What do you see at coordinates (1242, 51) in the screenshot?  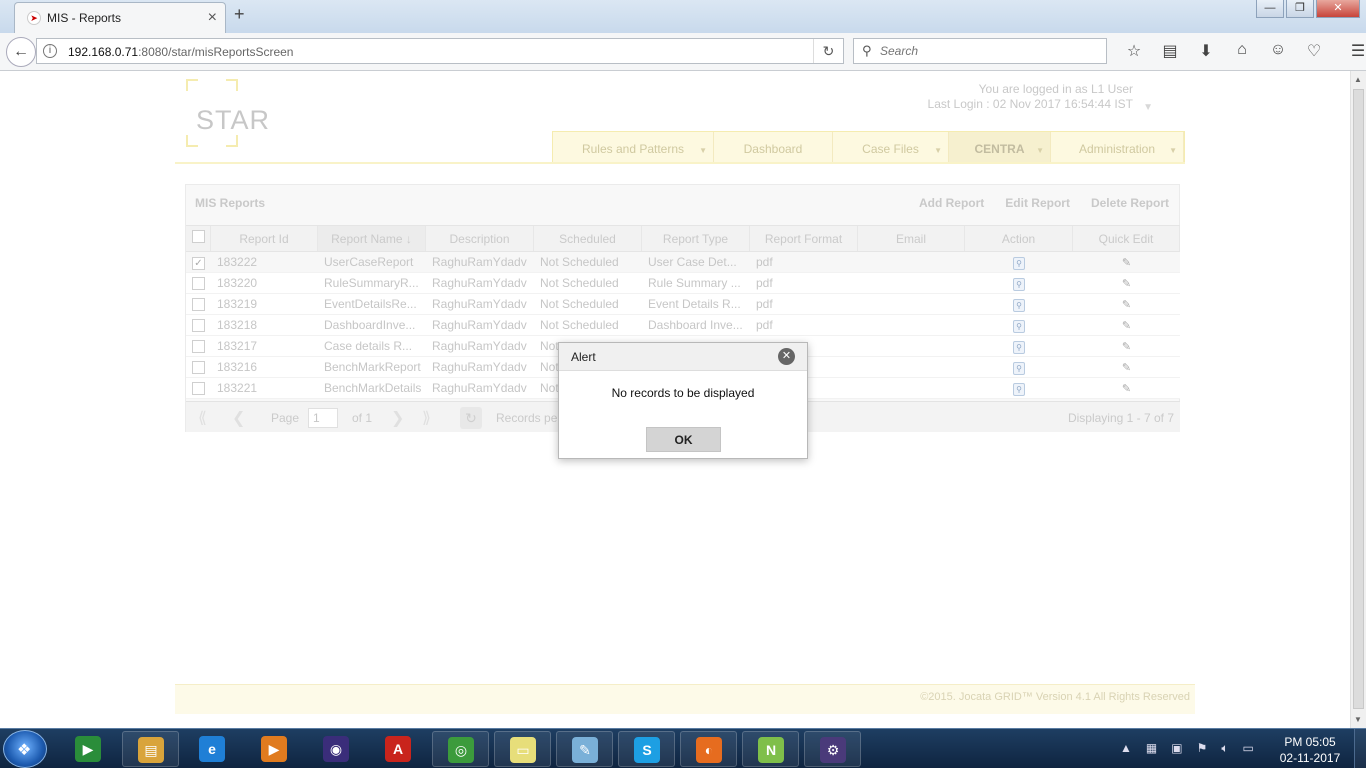 I see `home-icon: ⌂` at bounding box center [1242, 51].